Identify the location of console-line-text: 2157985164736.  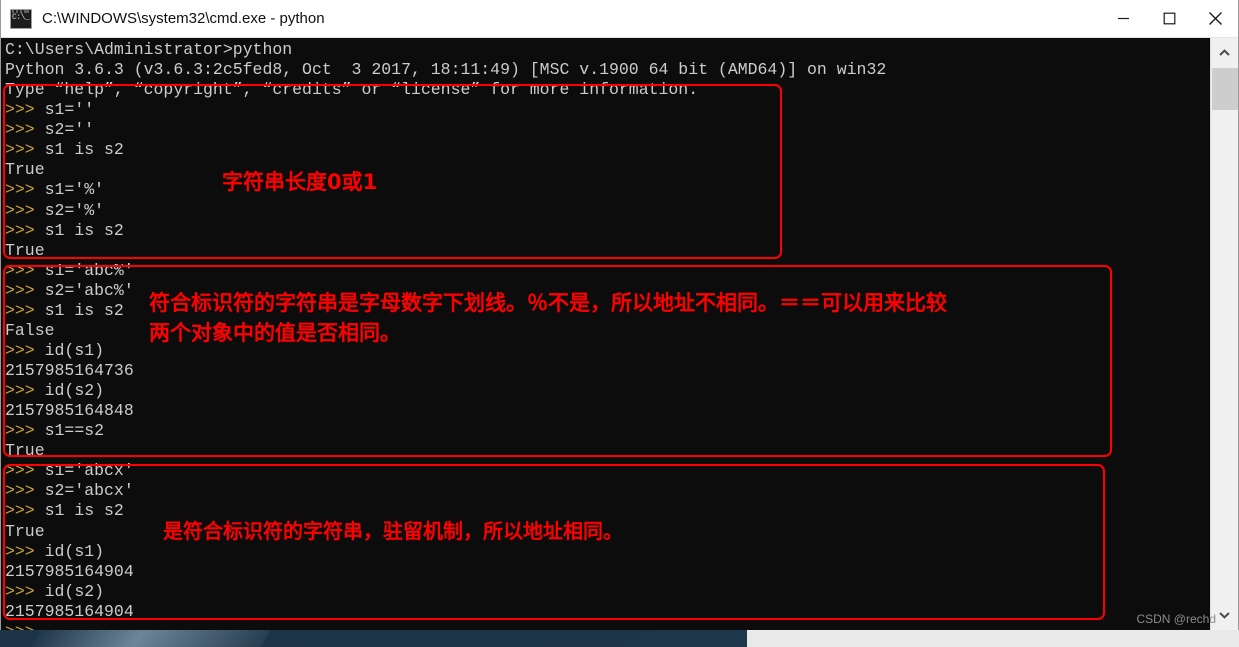
(69, 370).